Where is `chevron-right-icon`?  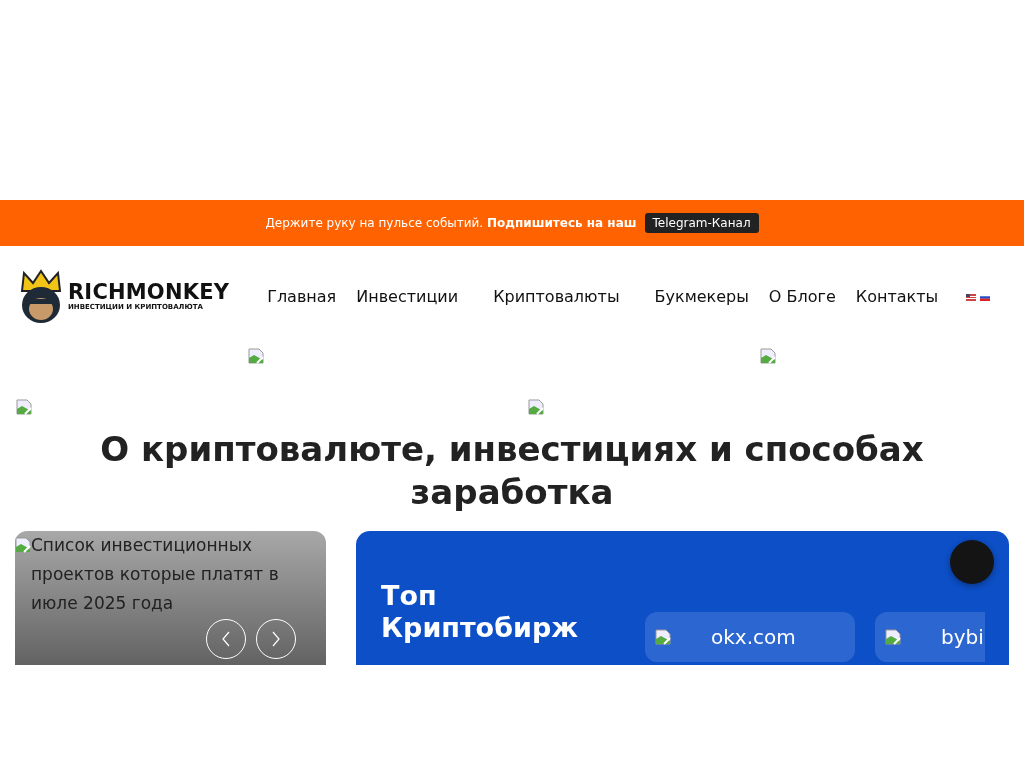 chevron-right-icon is located at coordinates (276, 639).